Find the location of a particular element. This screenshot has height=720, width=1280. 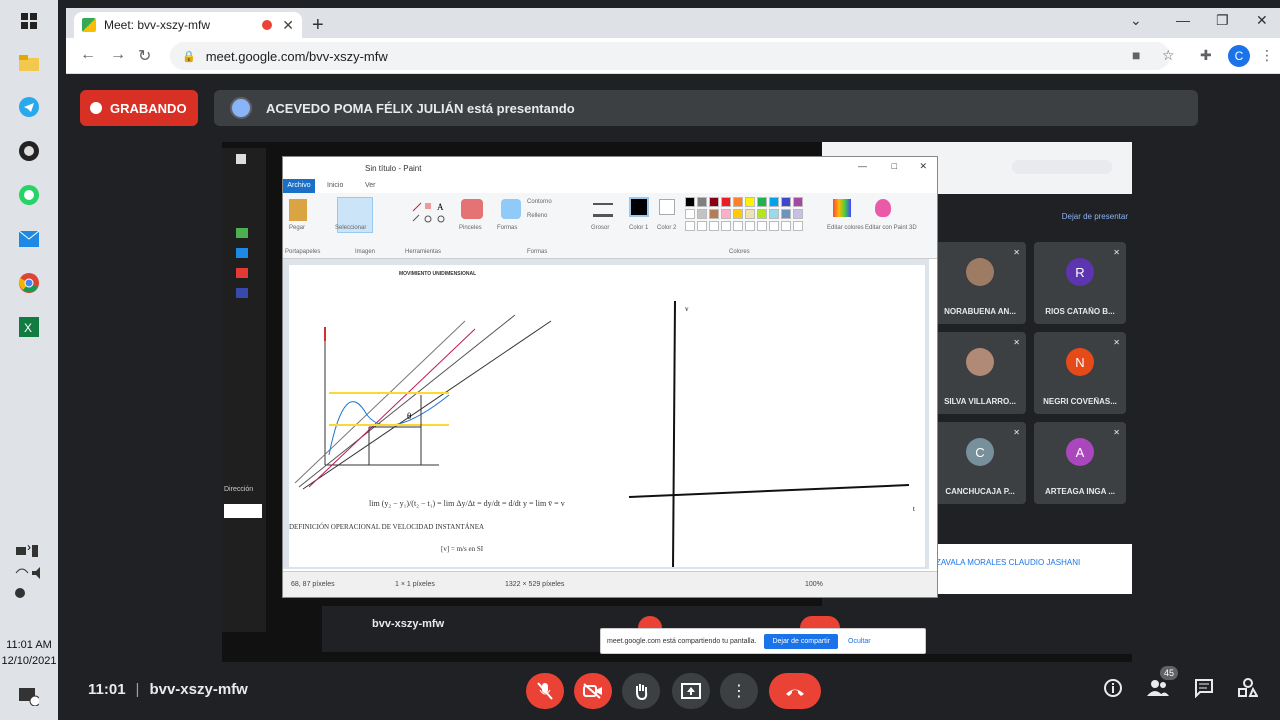

participant-count-badge: 45 is located at coordinates (1169, 673).